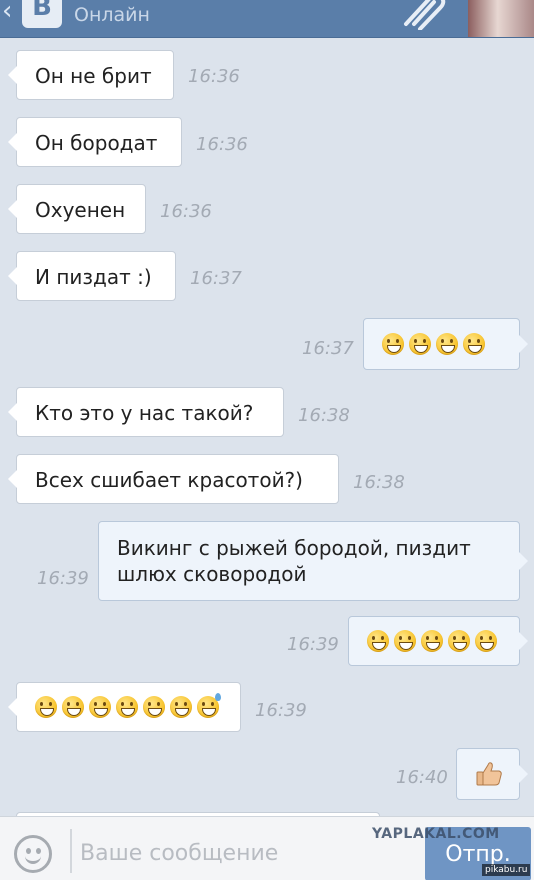 The width and height of the screenshot is (534, 880). I want to click on message-bubble-incoming: Он бородат, so click(95, 142).